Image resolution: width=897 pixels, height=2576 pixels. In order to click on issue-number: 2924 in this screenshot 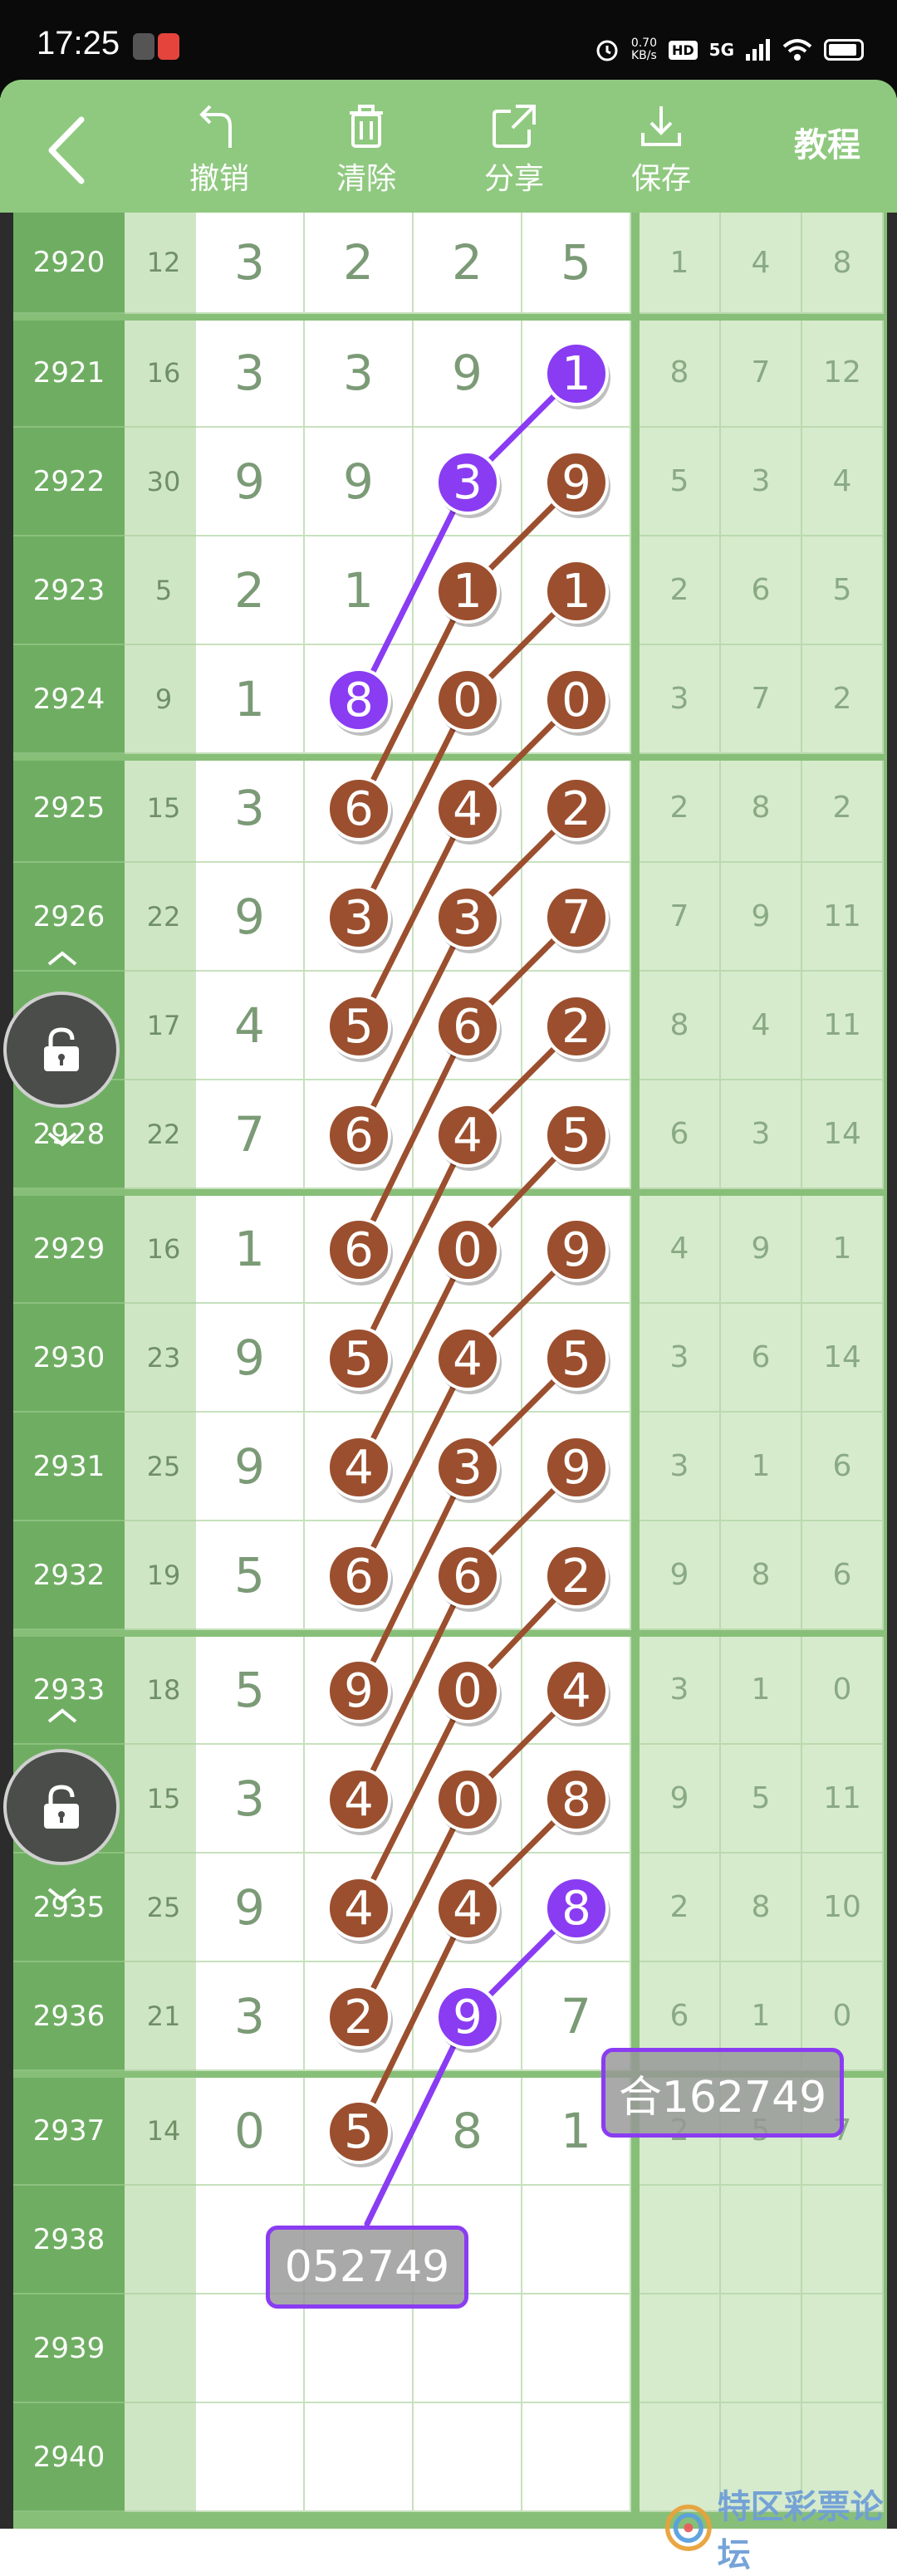, I will do `click(69, 699)`.